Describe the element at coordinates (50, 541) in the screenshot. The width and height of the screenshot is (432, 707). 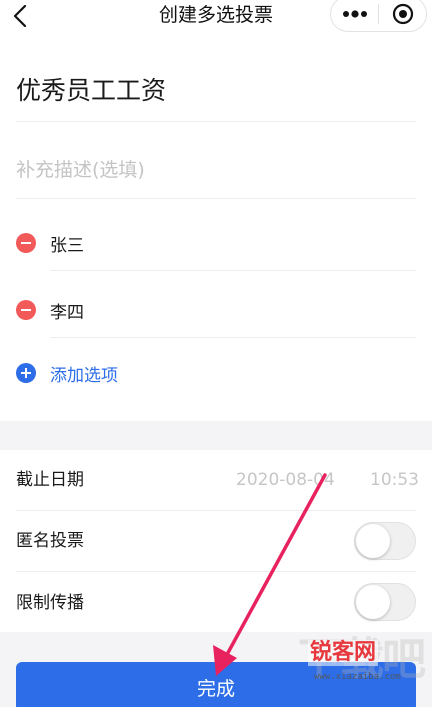
I see `anonymous-label: 匿名投票` at that location.